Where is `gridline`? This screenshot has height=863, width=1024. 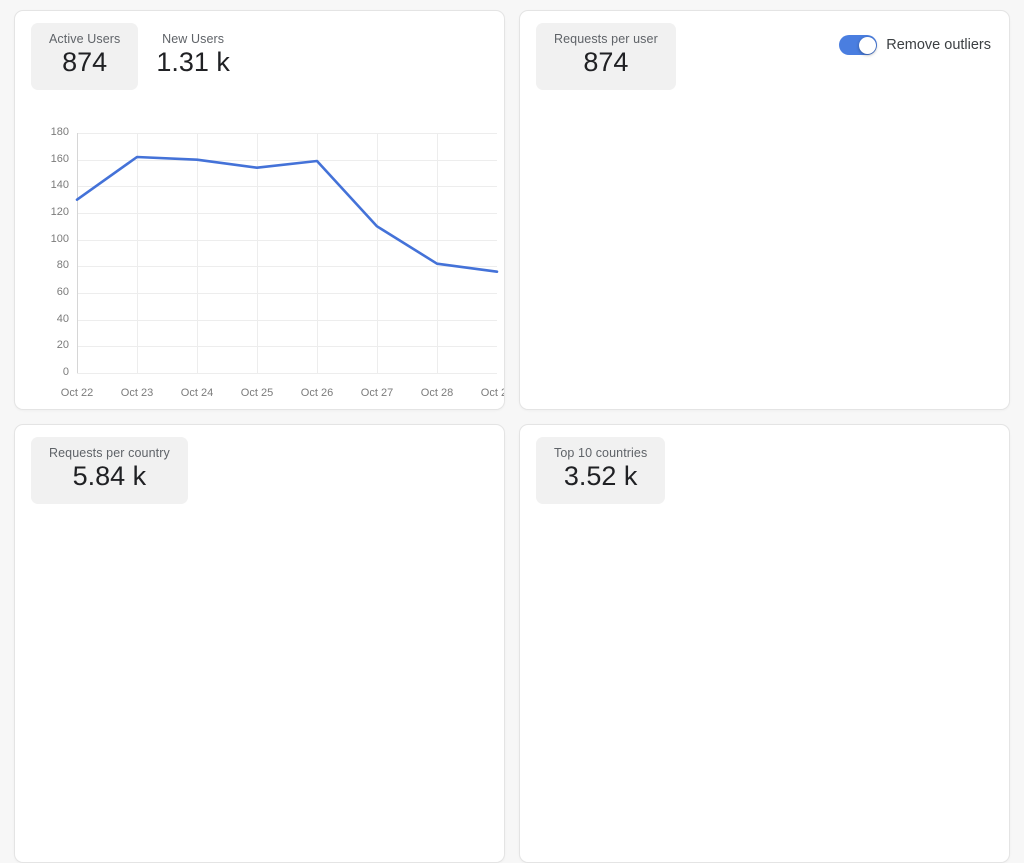
gridline is located at coordinates (287, 373).